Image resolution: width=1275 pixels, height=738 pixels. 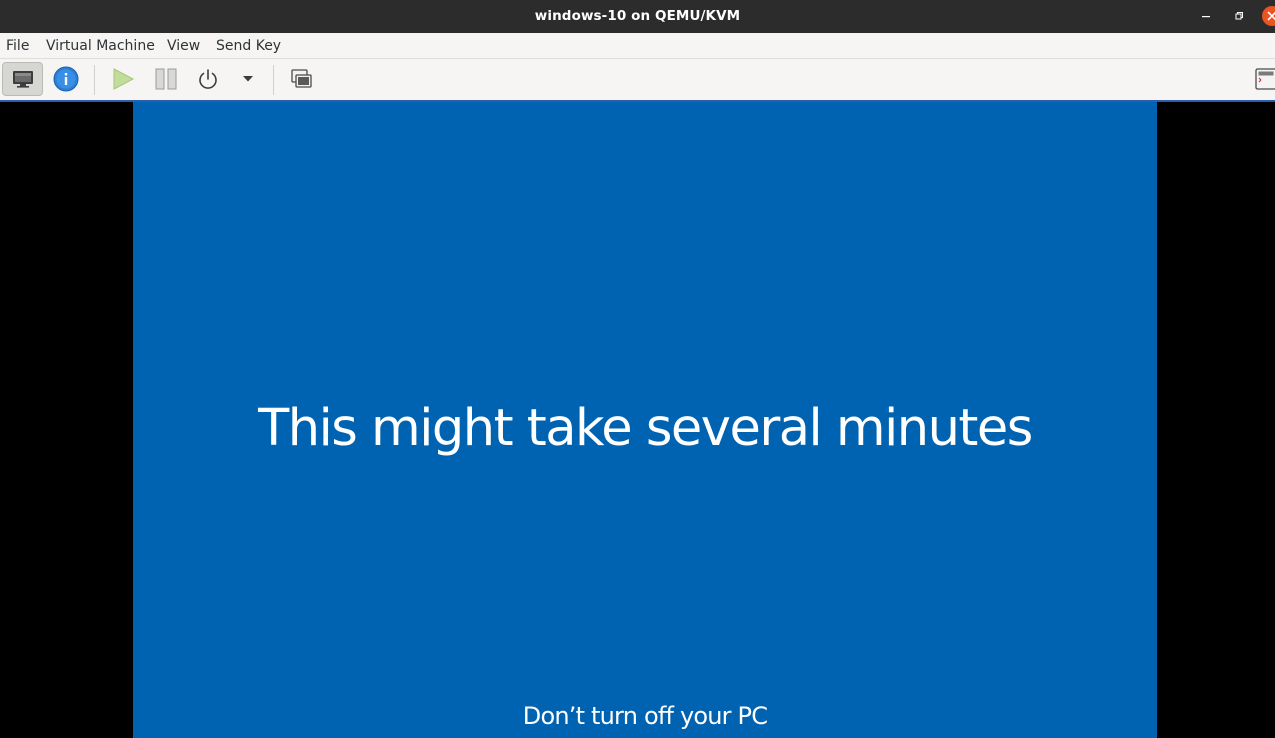 I want to click on window-title: windows-10 on QEMU/KVM, so click(x=637, y=16).